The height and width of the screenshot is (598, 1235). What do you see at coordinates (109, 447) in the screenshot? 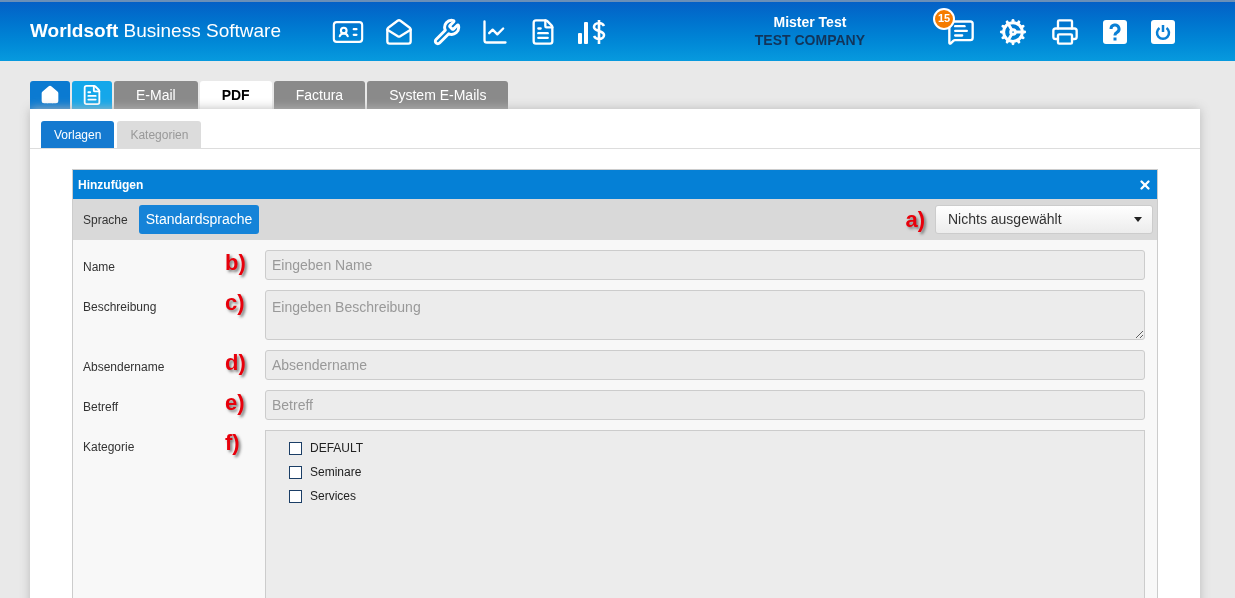
I see `field-label: Kategorie` at bounding box center [109, 447].